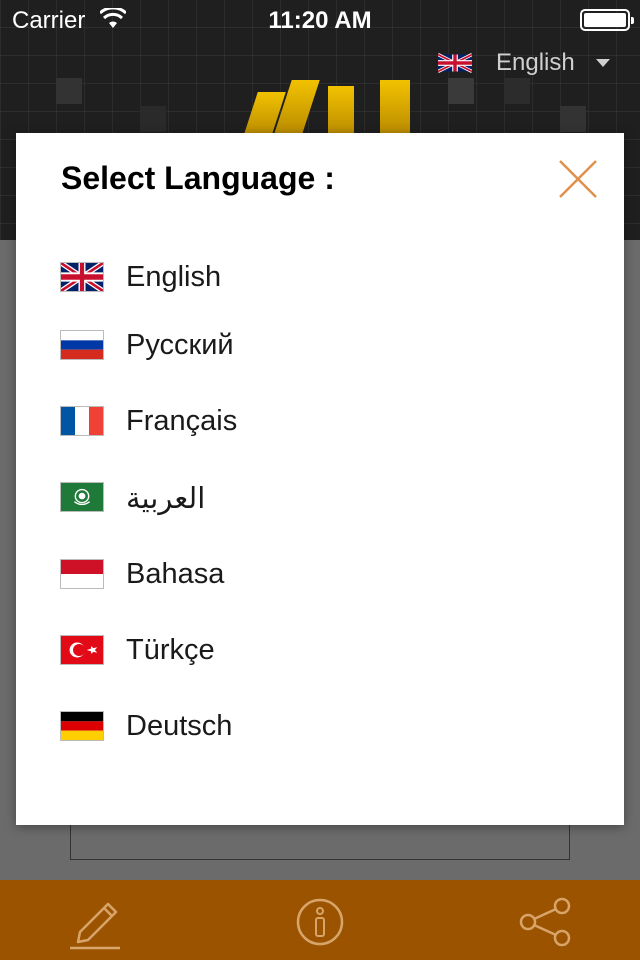  What do you see at coordinates (82, 421) in the screenshot?
I see `france-flag-icon` at bounding box center [82, 421].